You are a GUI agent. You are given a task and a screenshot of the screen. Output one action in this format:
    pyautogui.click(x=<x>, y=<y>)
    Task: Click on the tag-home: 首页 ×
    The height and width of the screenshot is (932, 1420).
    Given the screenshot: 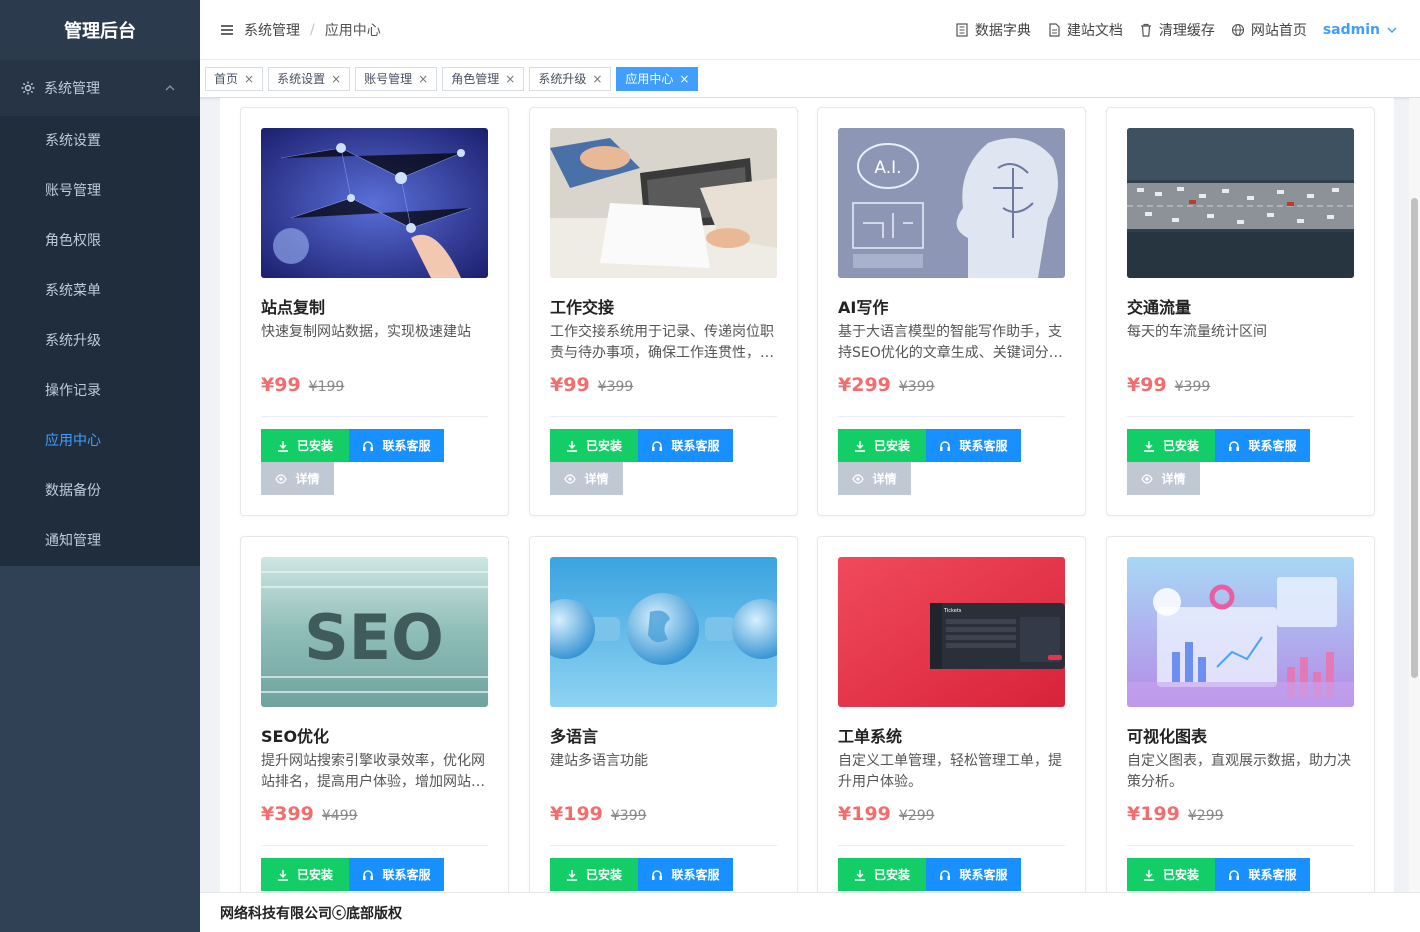 What is the action you would take?
    pyautogui.click(x=234, y=78)
    